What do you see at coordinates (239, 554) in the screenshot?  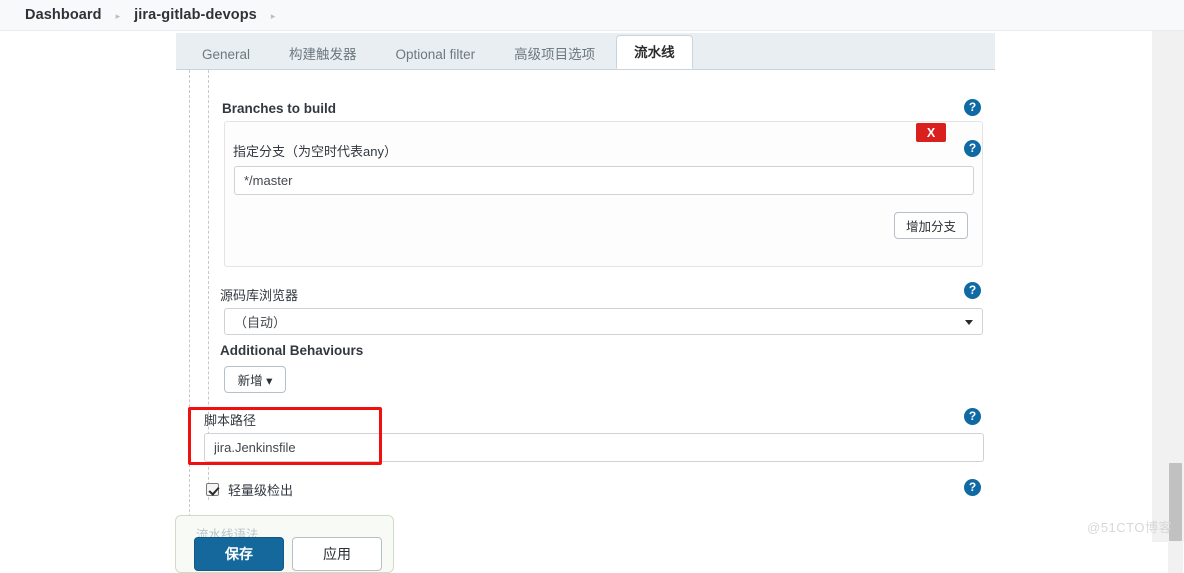 I see `save-button: 保存` at bounding box center [239, 554].